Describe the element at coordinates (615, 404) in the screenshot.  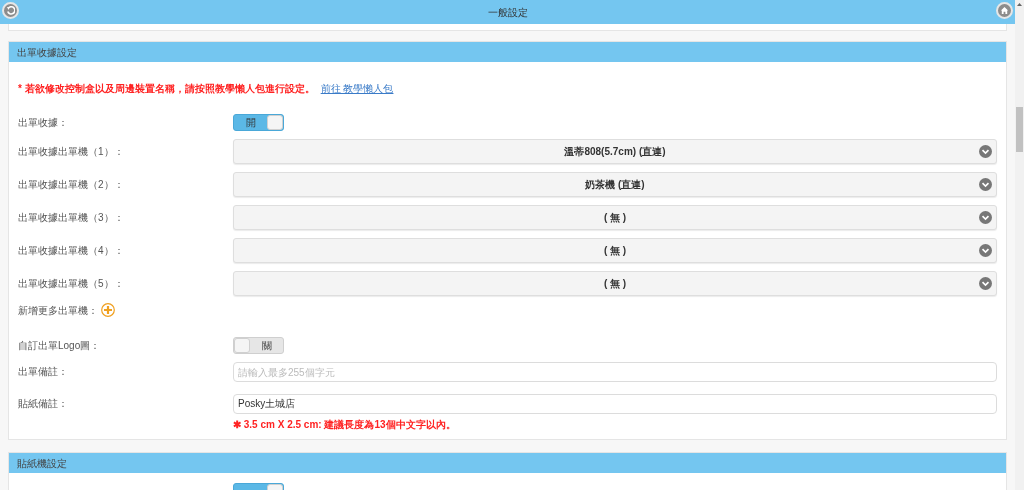
I see `text-input-field: Posky土城店` at that location.